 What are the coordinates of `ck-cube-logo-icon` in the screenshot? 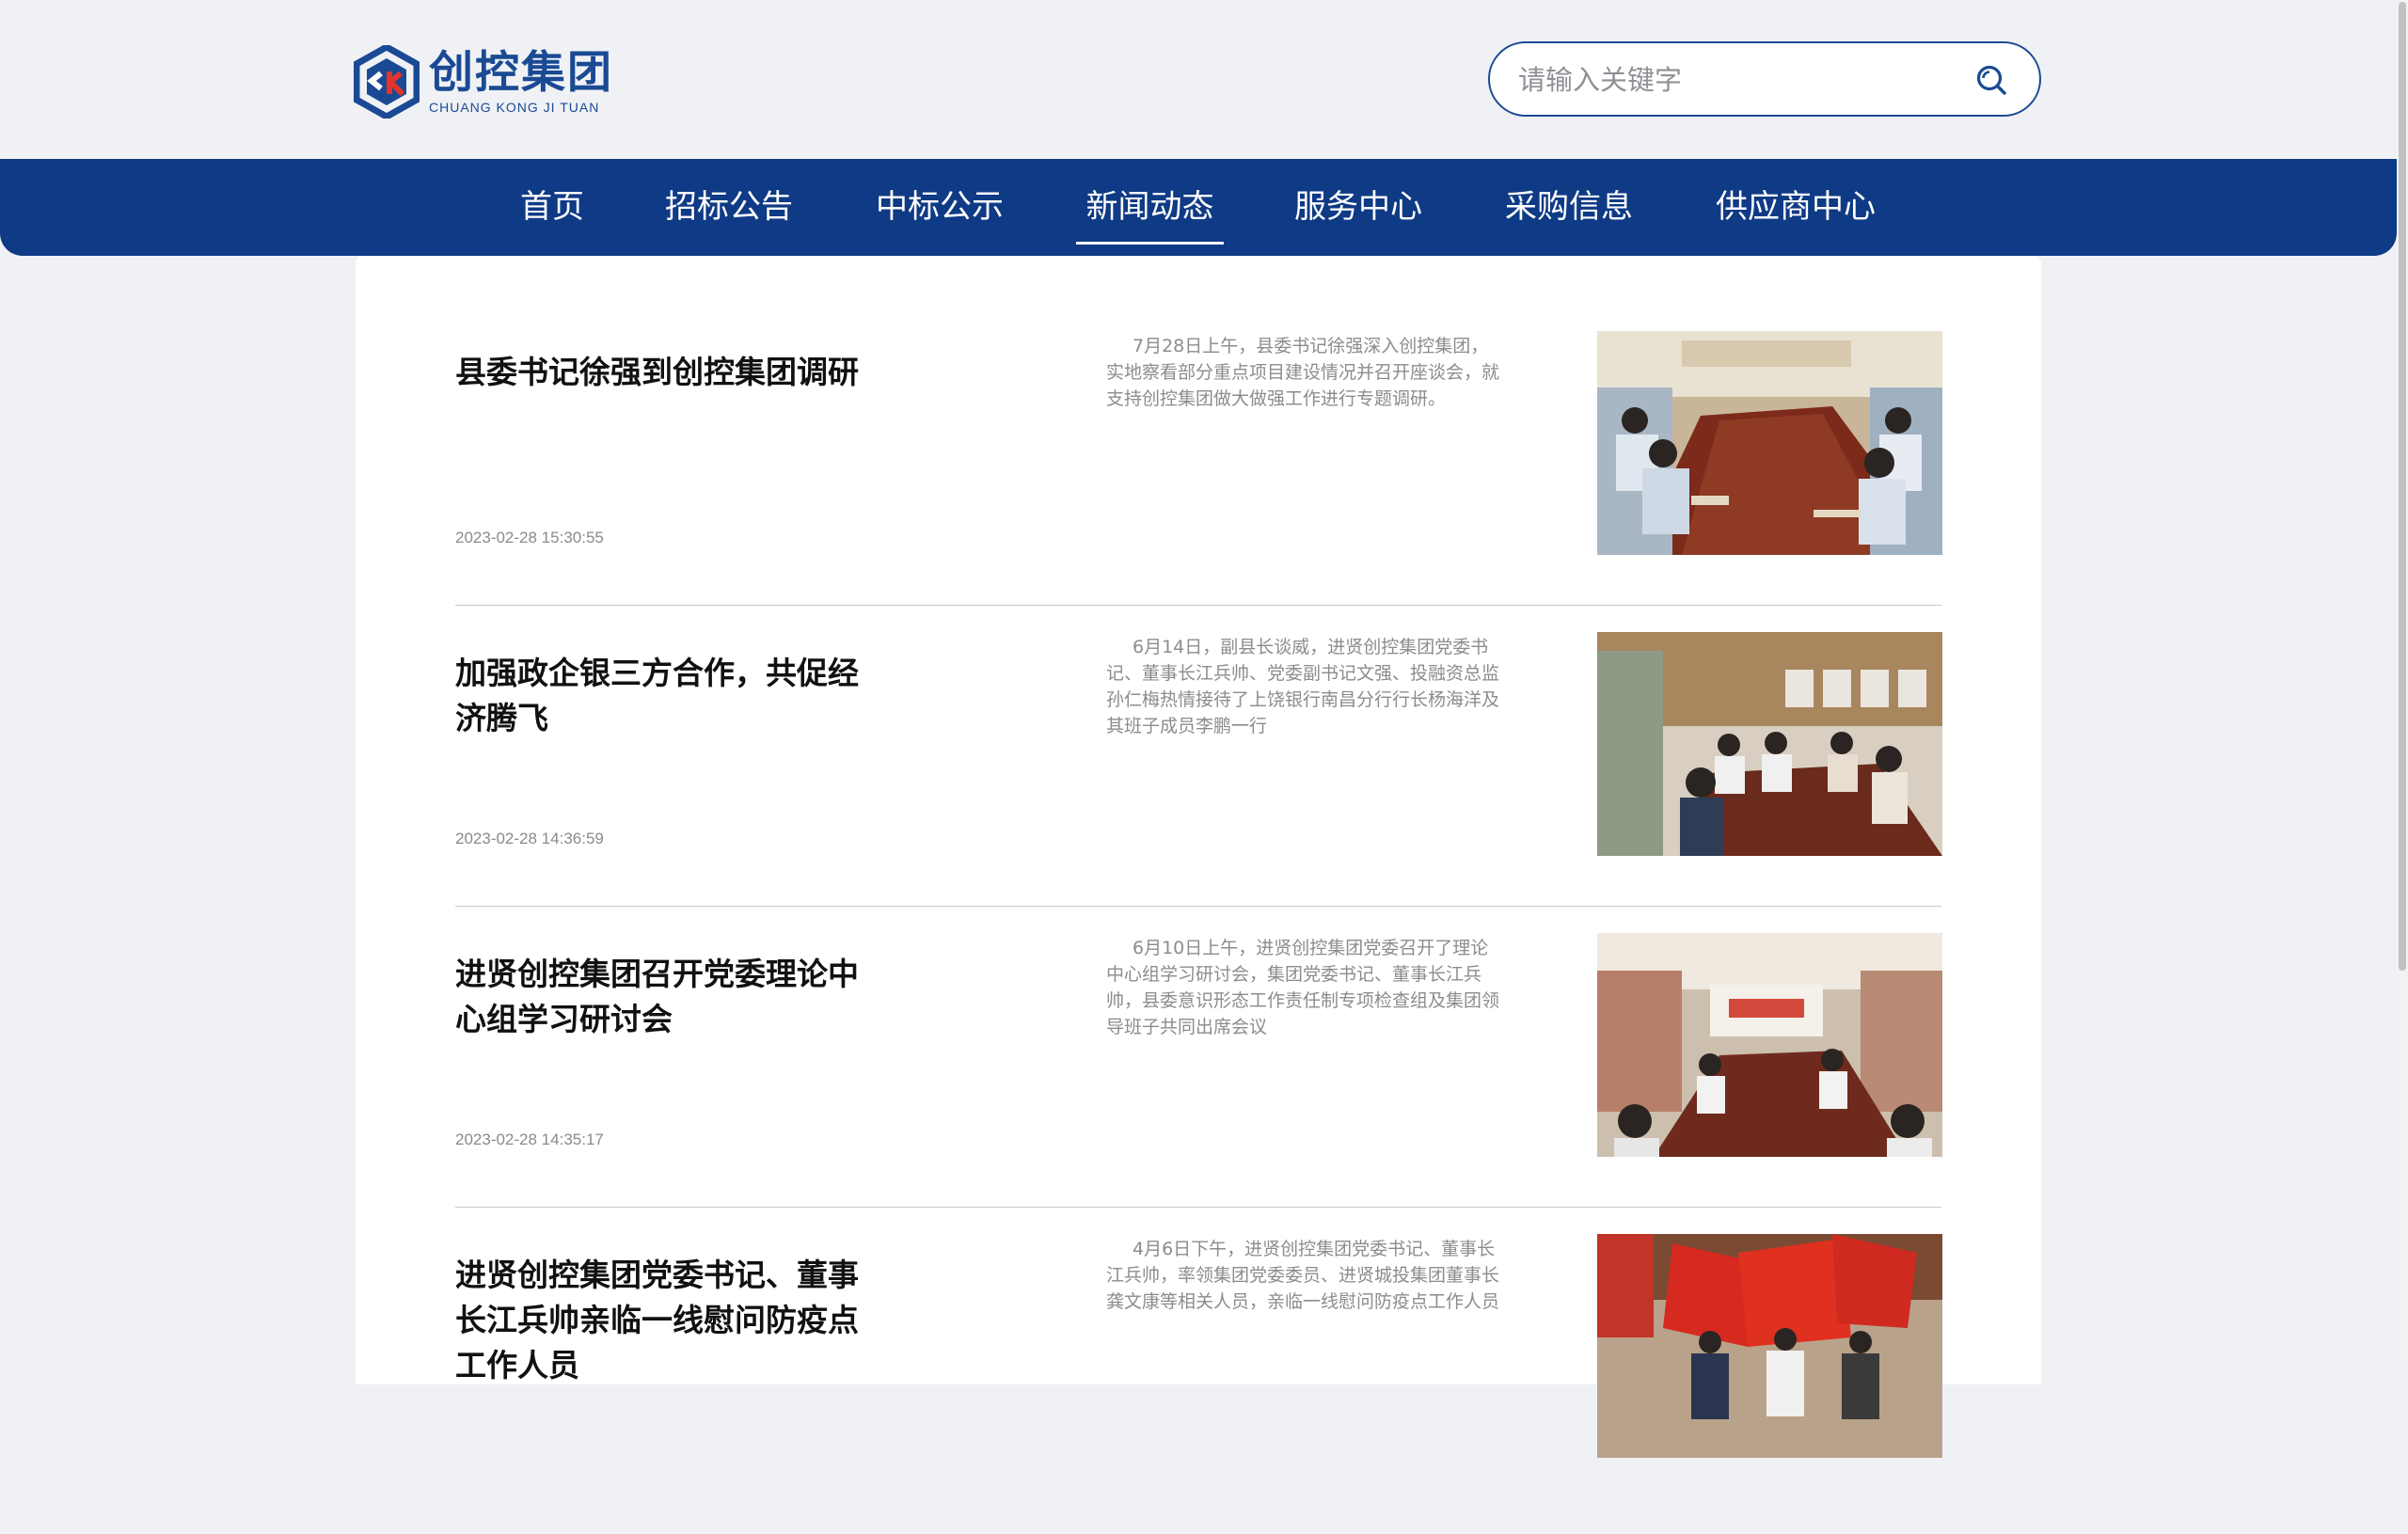 It's located at (387, 82).